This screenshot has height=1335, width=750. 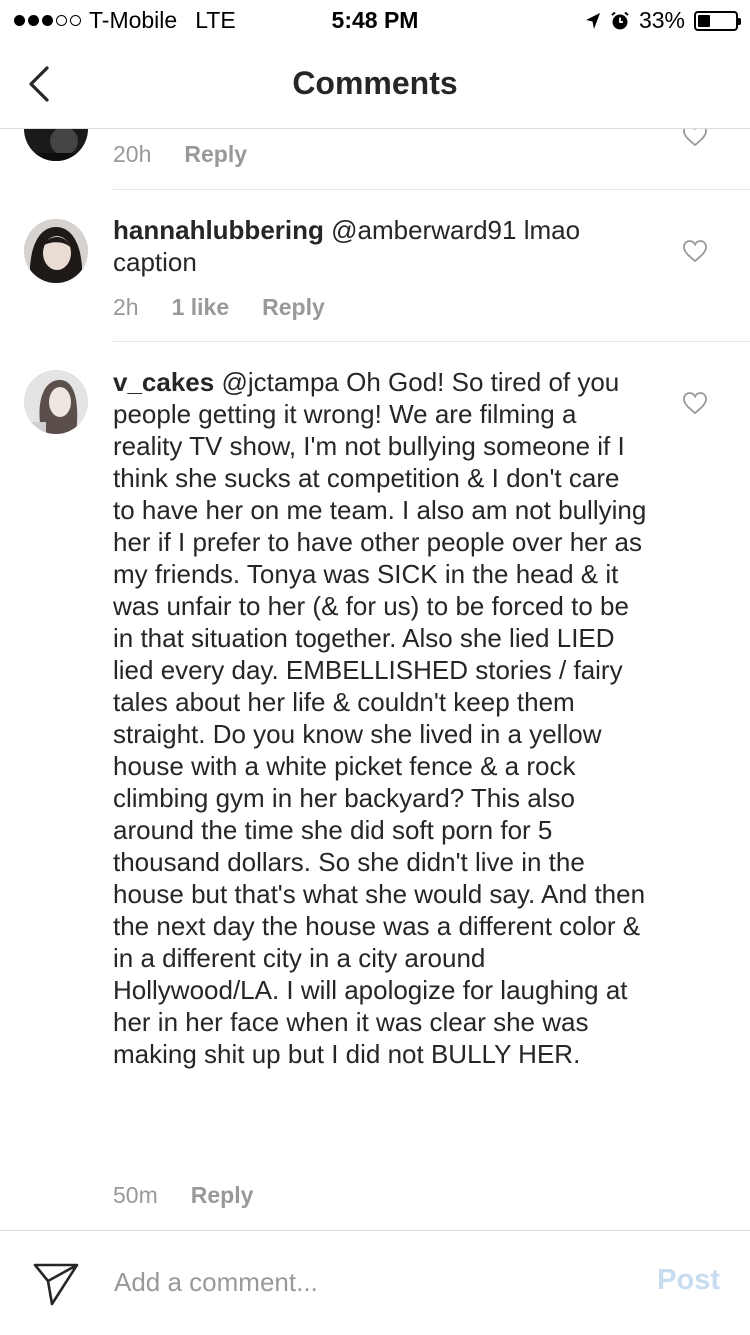 What do you see at coordinates (218, 230) in the screenshot?
I see `comment-username: hannahlubbering` at bounding box center [218, 230].